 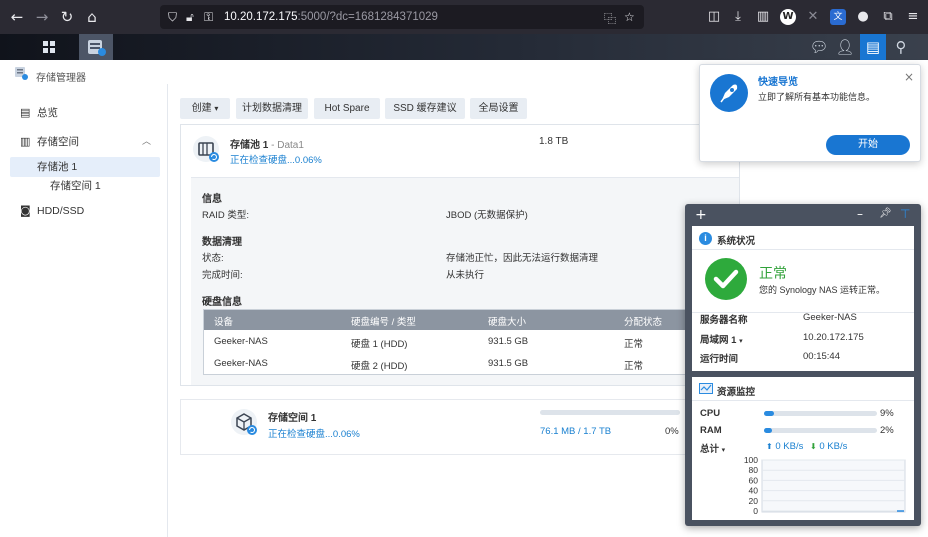 I want to click on cpu-usage-fill, so click(x=769, y=413).